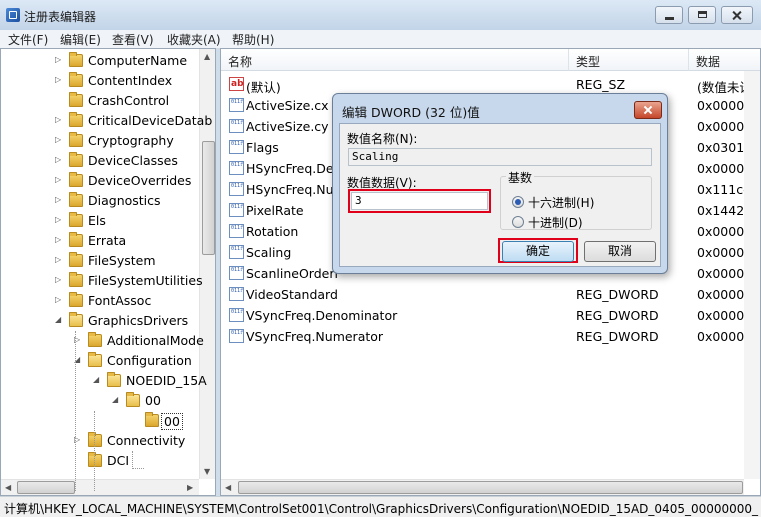 The height and width of the screenshot is (517, 761). What do you see at coordinates (322, 315) in the screenshot?
I see `cell-name: VSyncFreq.Denominator` at bounding box center [322, 315].